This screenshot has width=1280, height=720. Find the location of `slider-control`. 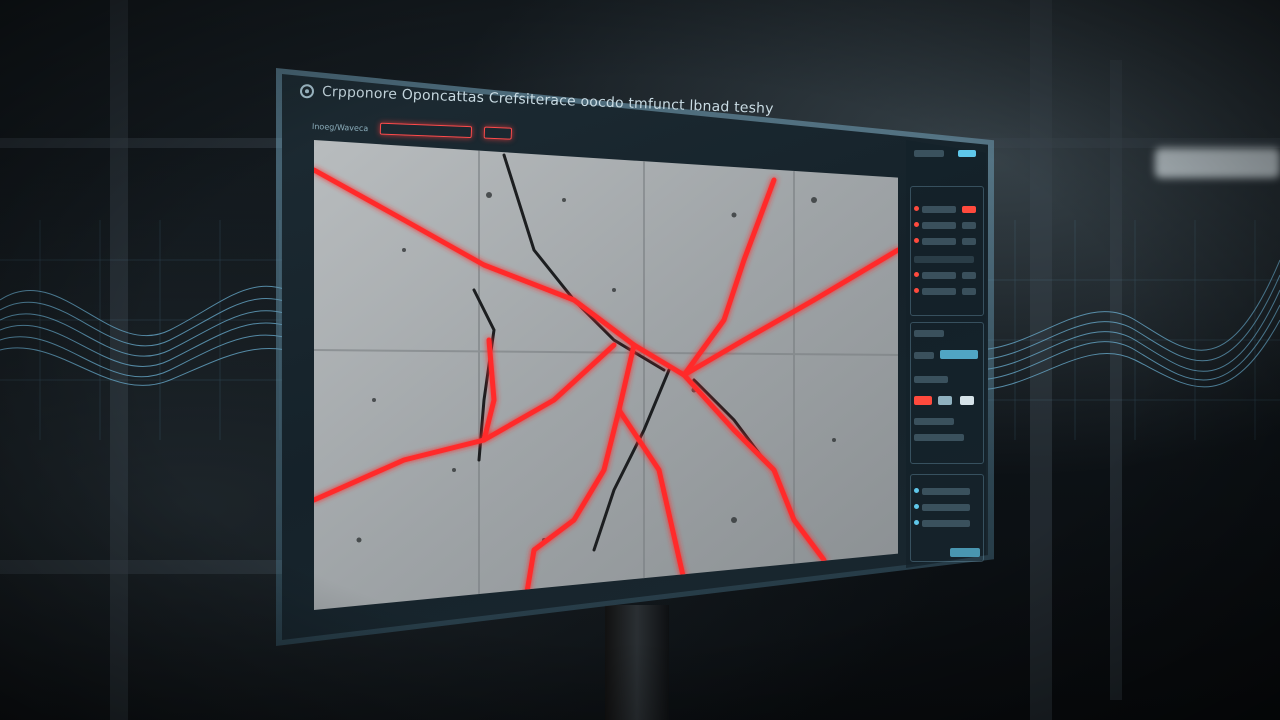

slider-control is located at coordinates (959, 354).